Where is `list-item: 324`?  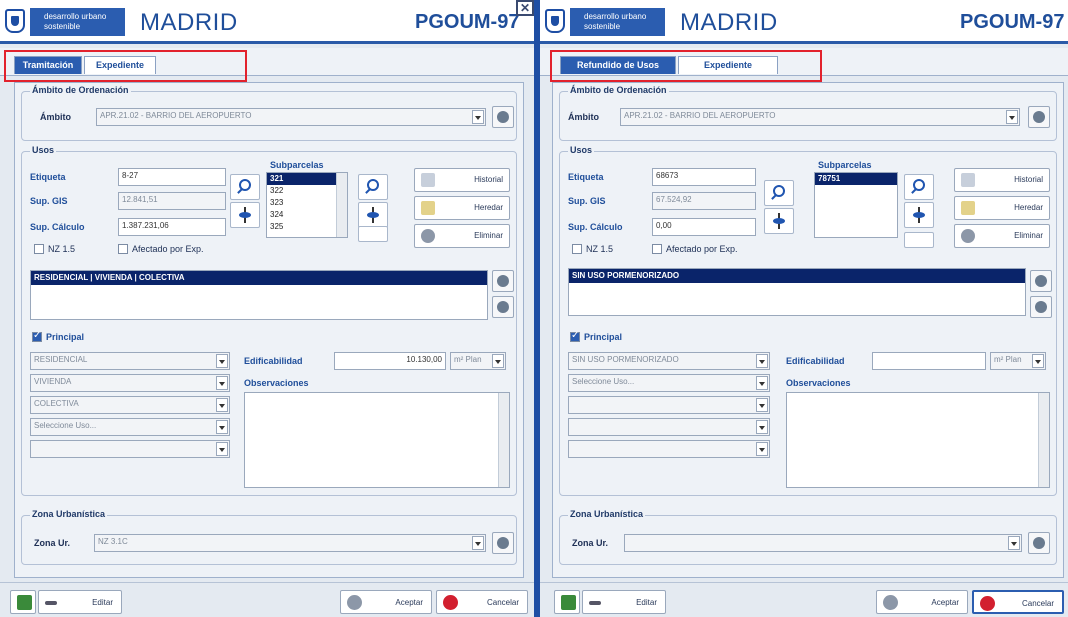 list-item: 324 is located at coordinates (307, 215).